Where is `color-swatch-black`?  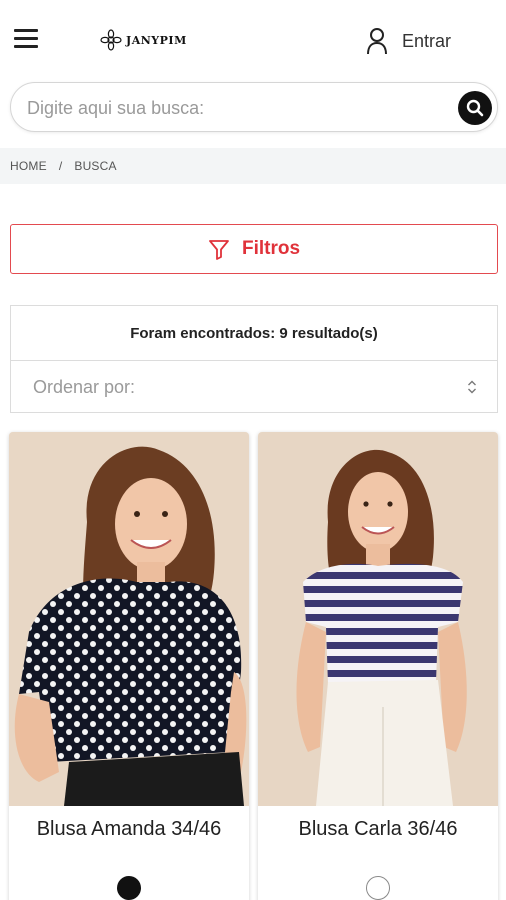
color-swatch-black is located at coordinates (129, 888).